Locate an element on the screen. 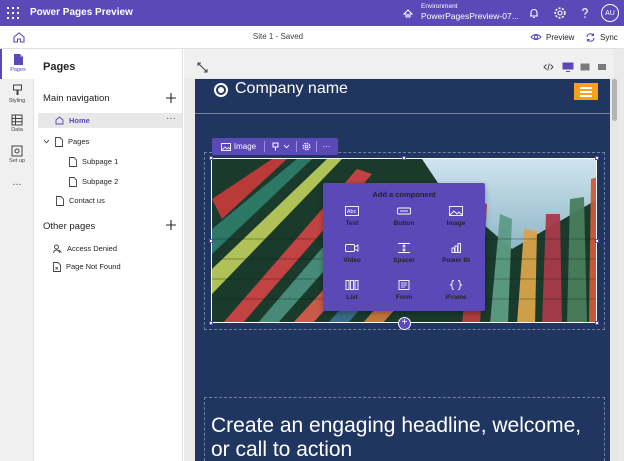 The width and height of the screenshot is (624, 461). site-status: Site 1 - Saved is located at coordinates (278, 36).